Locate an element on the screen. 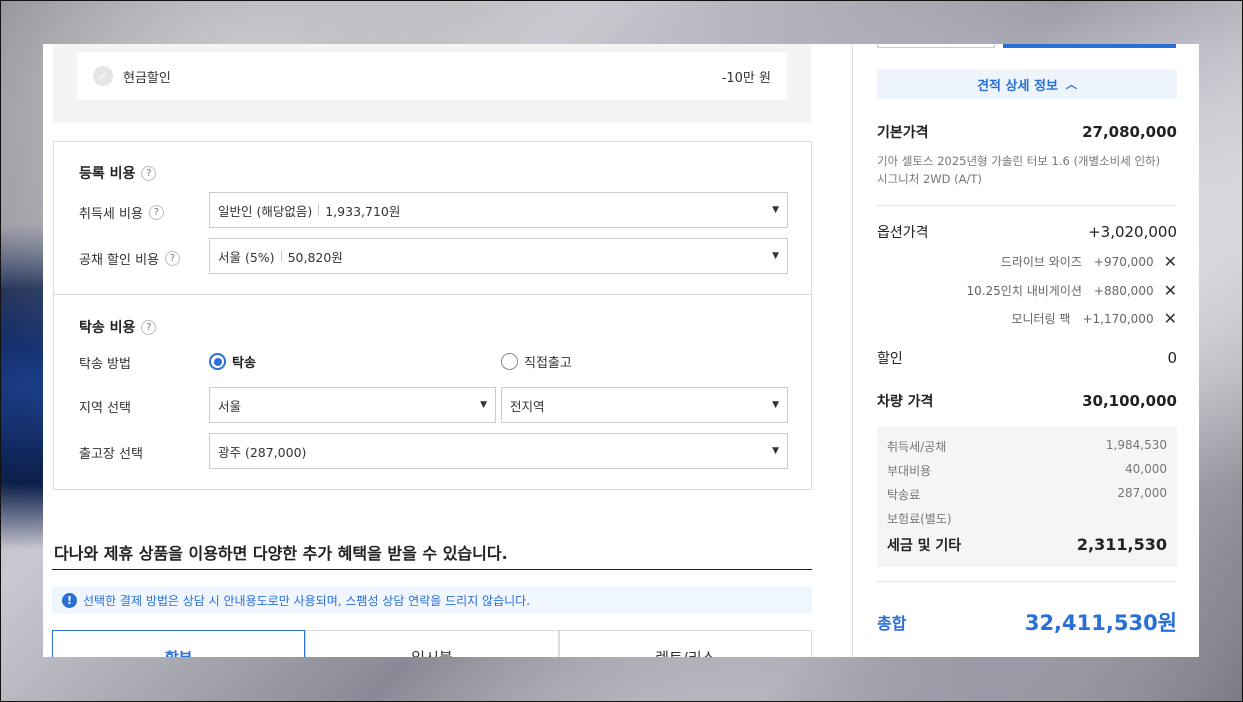  vehicle-price-label: 차량 가격 is located at coordinates (905, 402).